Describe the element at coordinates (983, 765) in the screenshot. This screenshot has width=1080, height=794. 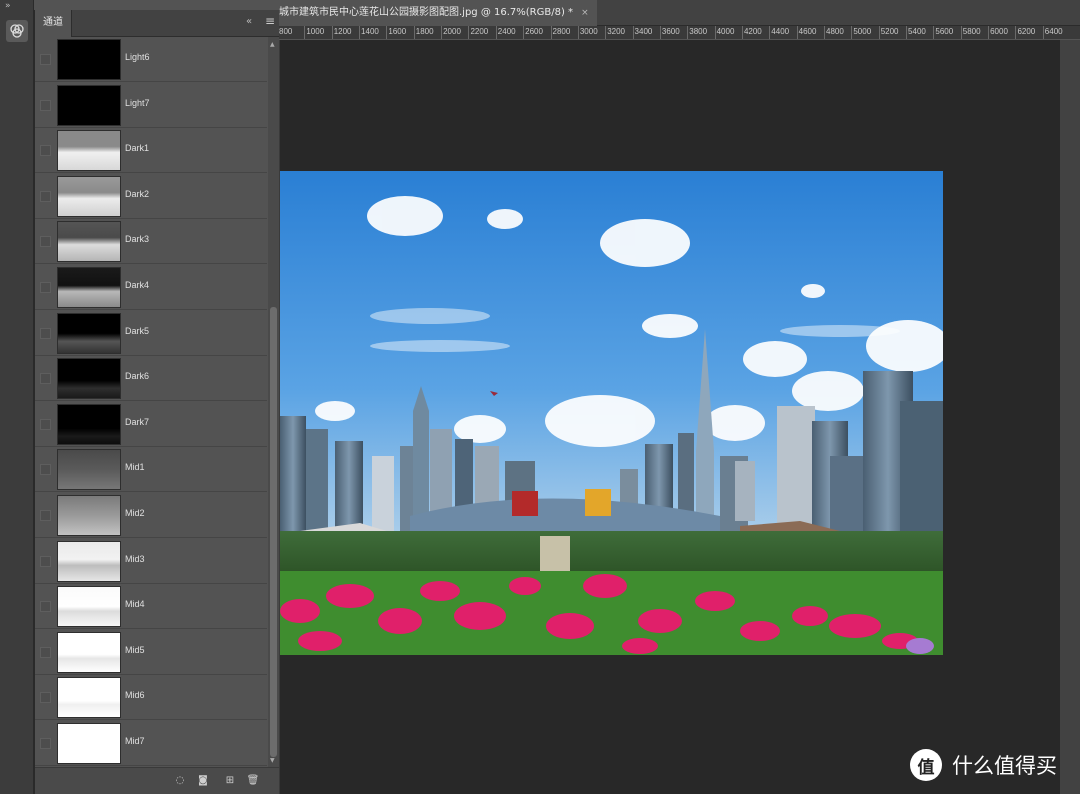
I see `watermark: 值 什么值得买` at that location.